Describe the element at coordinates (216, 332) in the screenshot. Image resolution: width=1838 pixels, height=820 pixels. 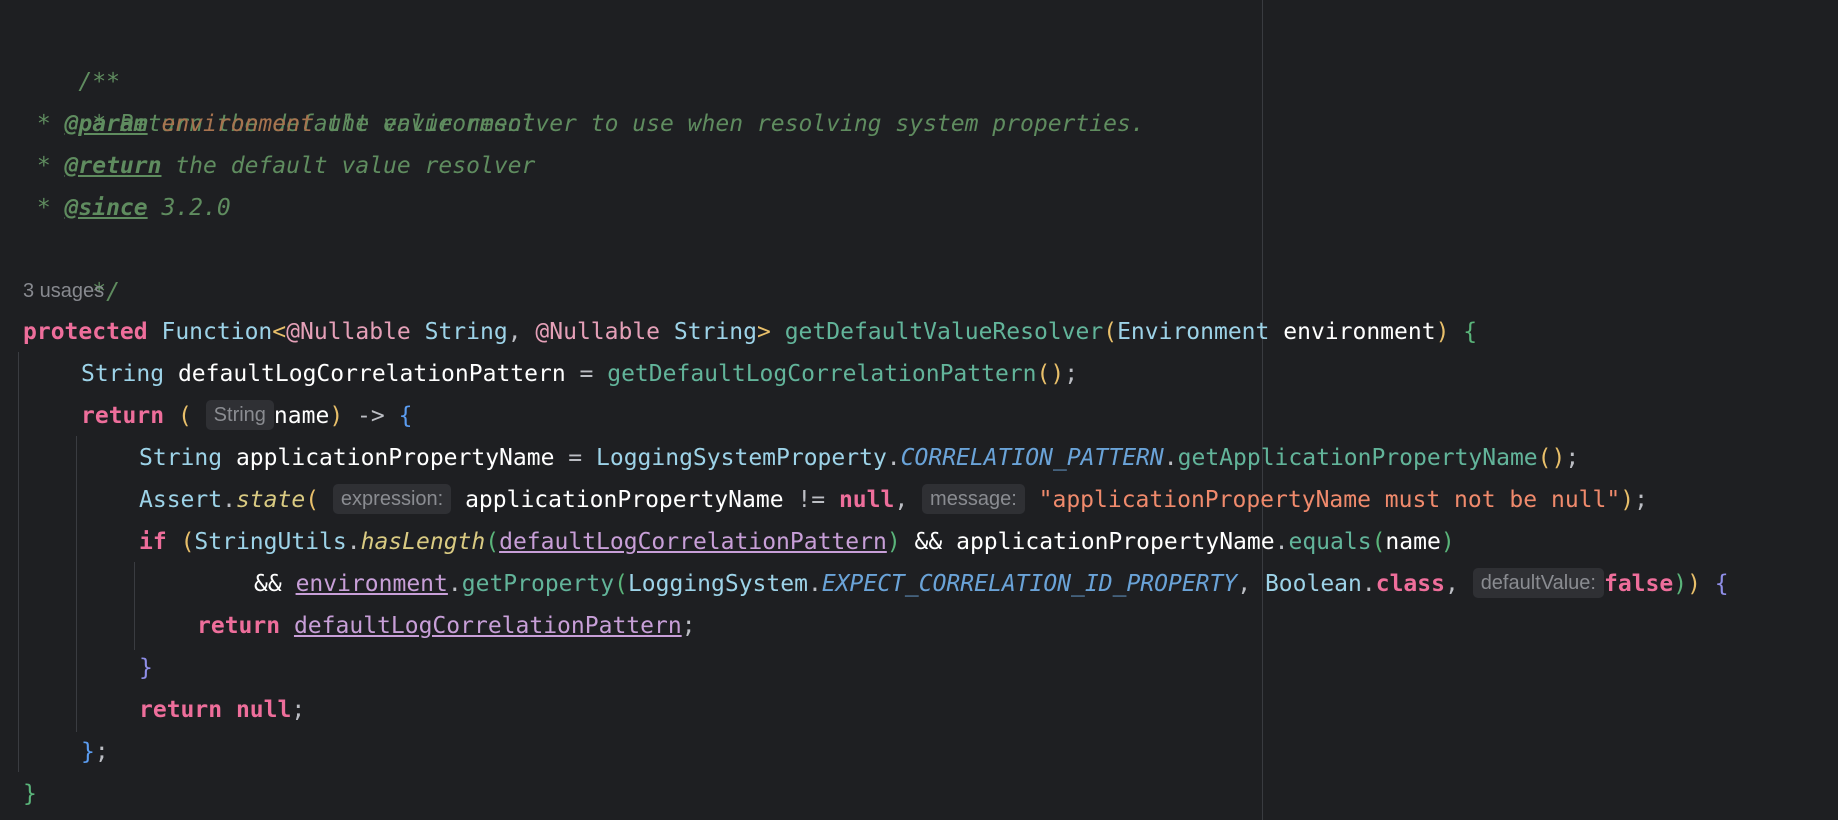
I see `type-function: Function` at that location.